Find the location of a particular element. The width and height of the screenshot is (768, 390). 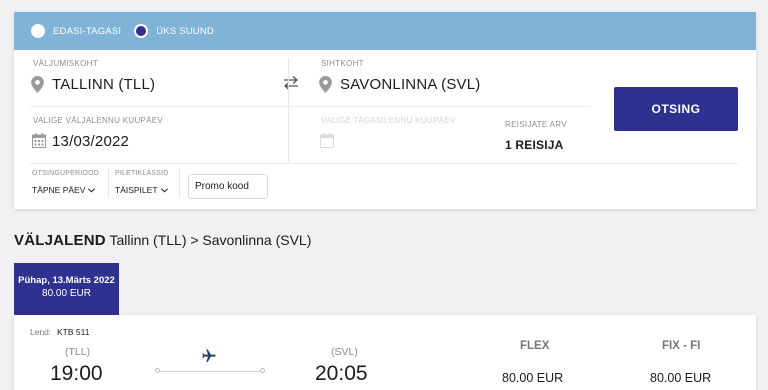

departure-date-label: VALIGE VÄLJALENNU KUUPÄEV is located at coordinates (98, 120).